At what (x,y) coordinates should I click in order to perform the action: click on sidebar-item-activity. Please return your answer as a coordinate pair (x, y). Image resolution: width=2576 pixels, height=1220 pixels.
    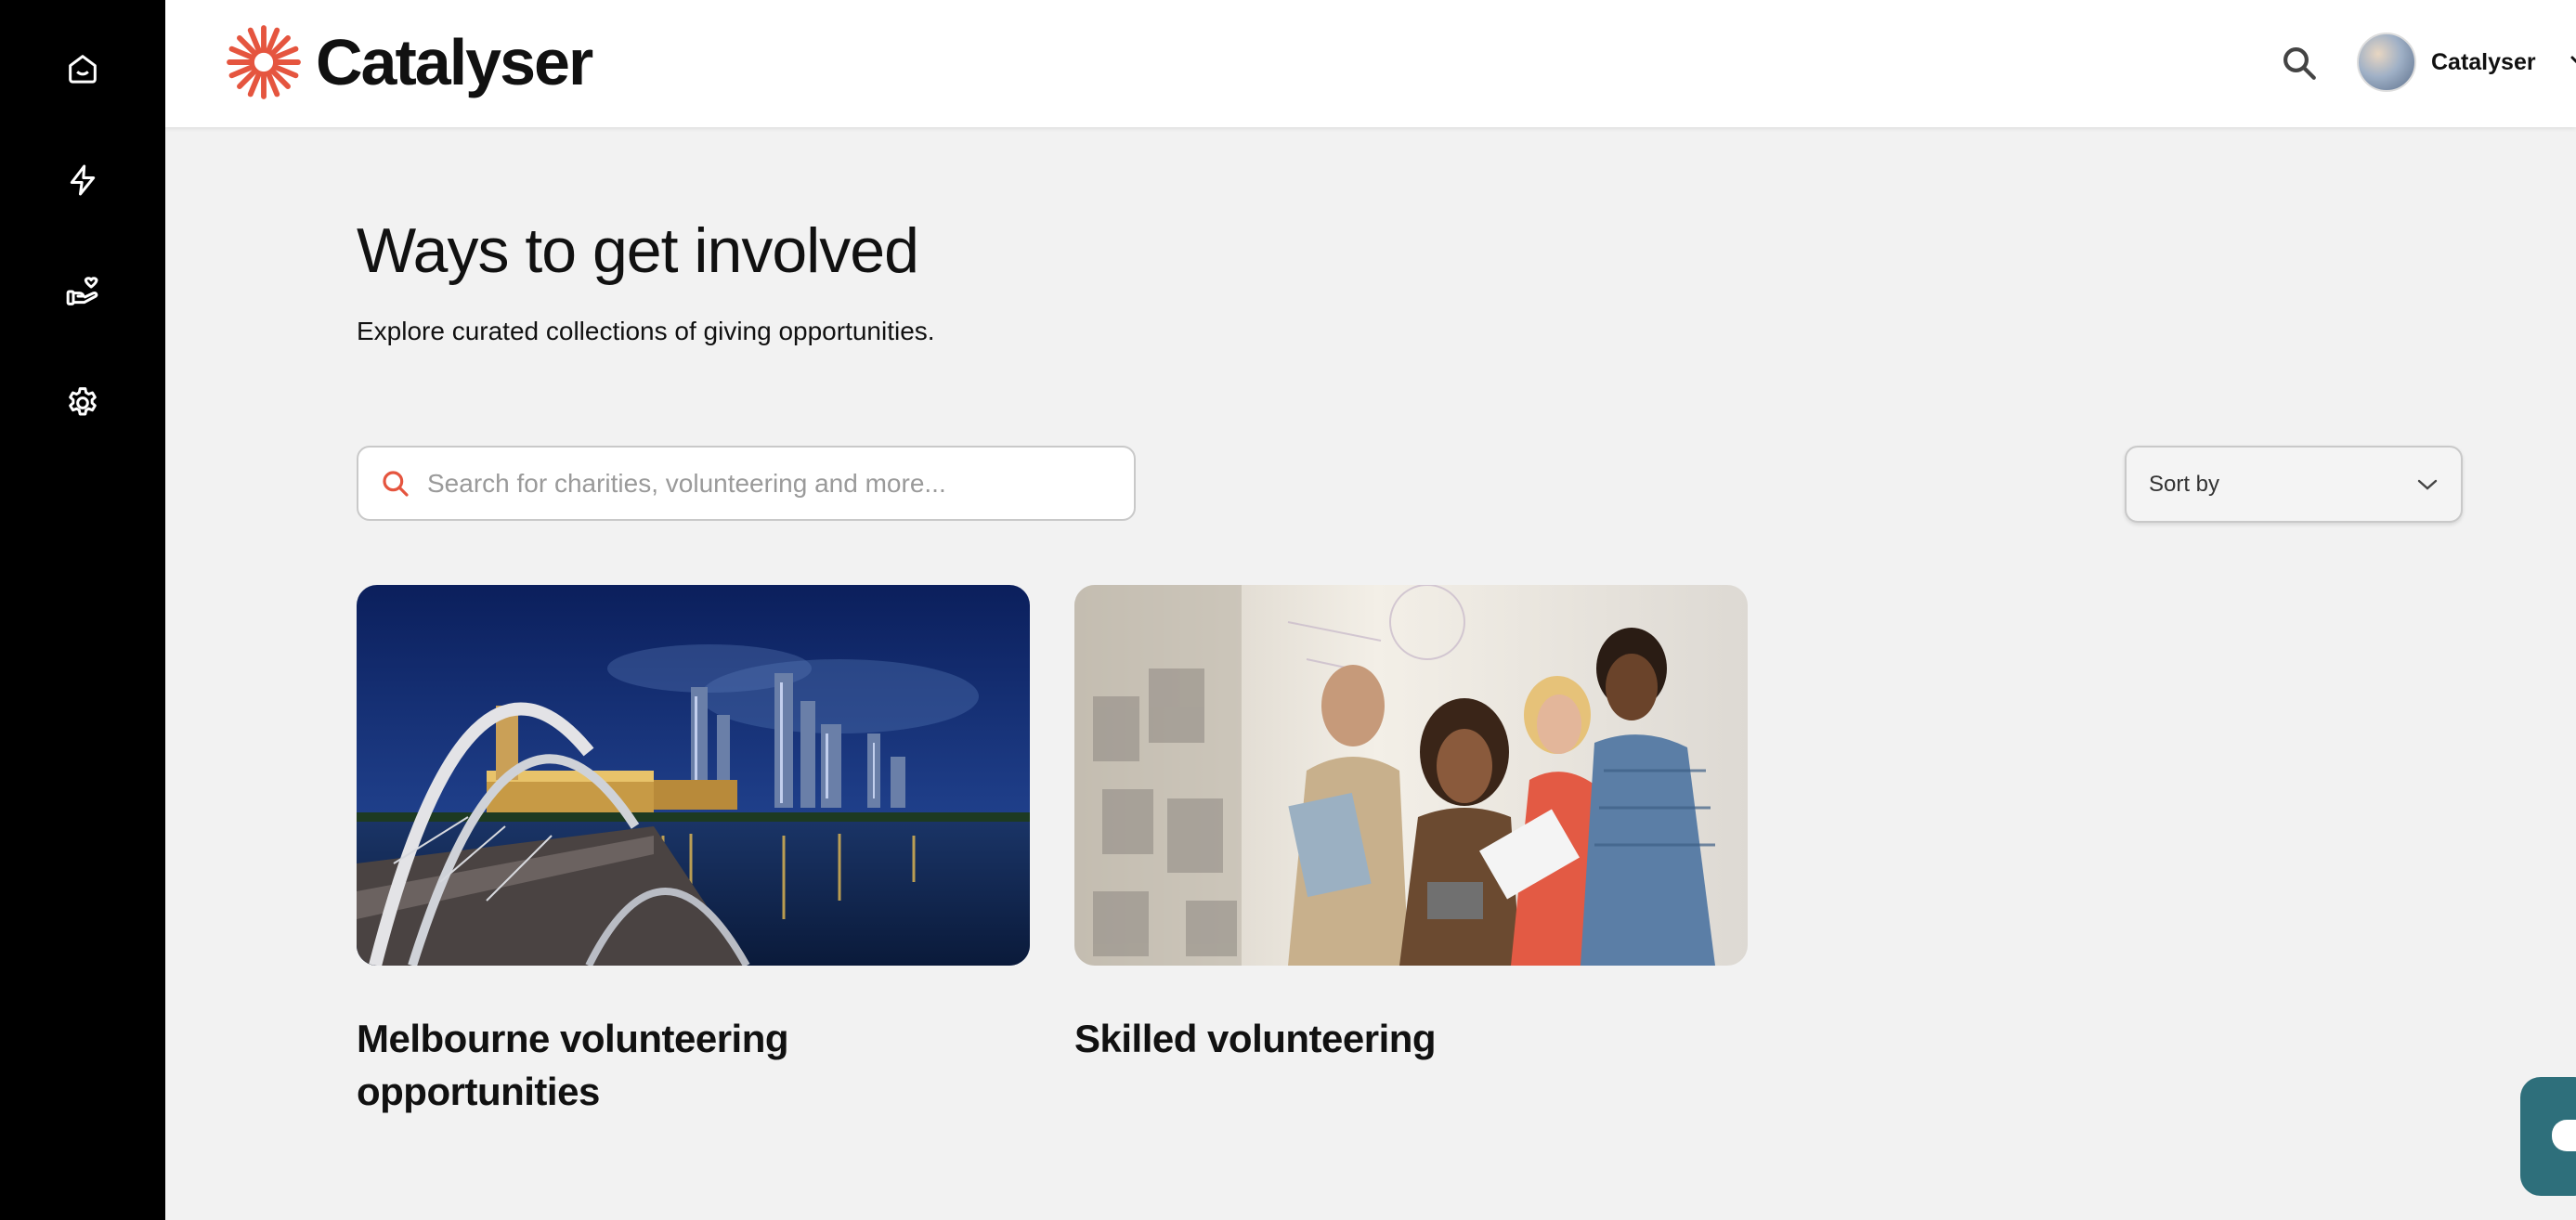
    Looking at the image, I should click on (83, 180).